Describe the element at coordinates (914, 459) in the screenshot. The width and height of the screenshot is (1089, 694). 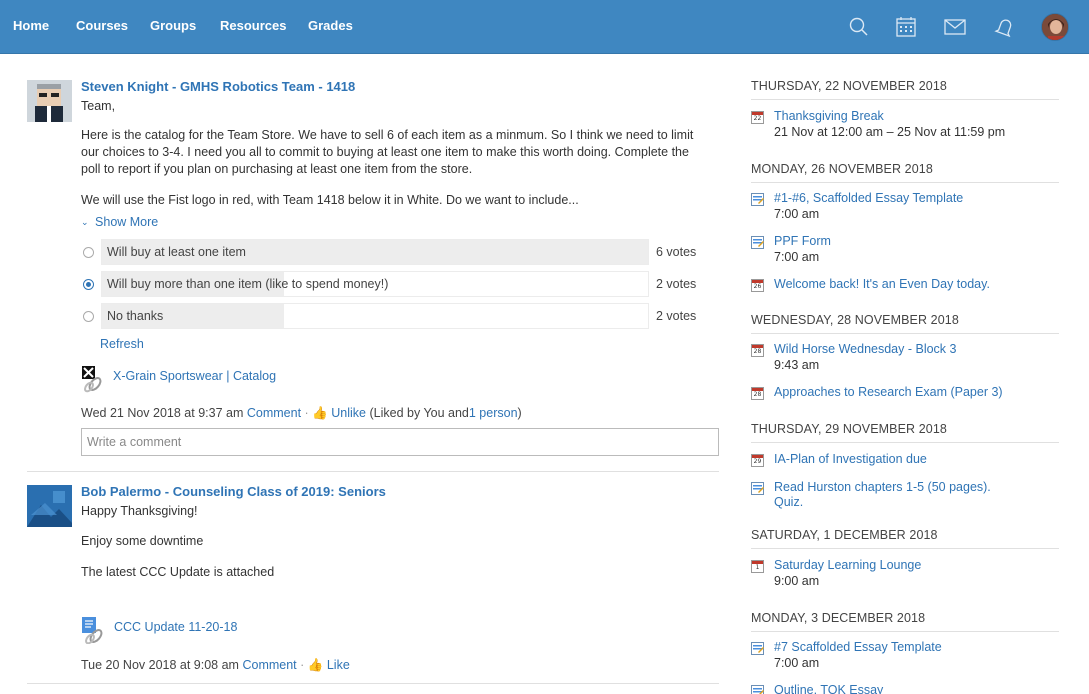
I see `event-title-link: IA-Plan of Investigation due` at that location.